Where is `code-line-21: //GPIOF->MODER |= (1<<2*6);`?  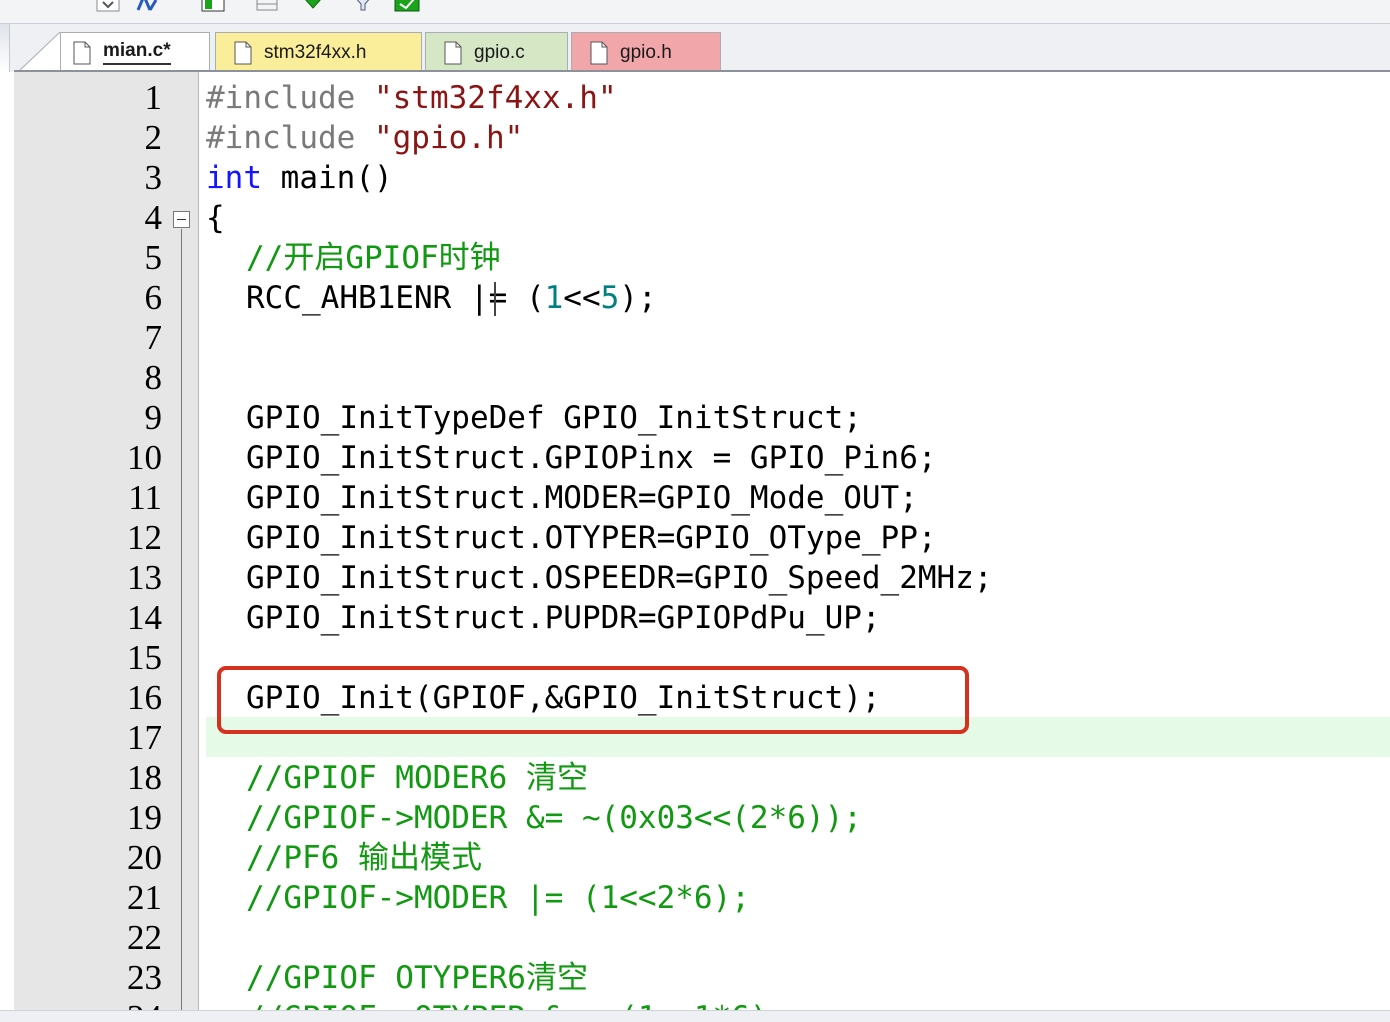
code-line-21: //GPIOF->MODER |= (1<<2*6); is located at coordinates (498, 898).